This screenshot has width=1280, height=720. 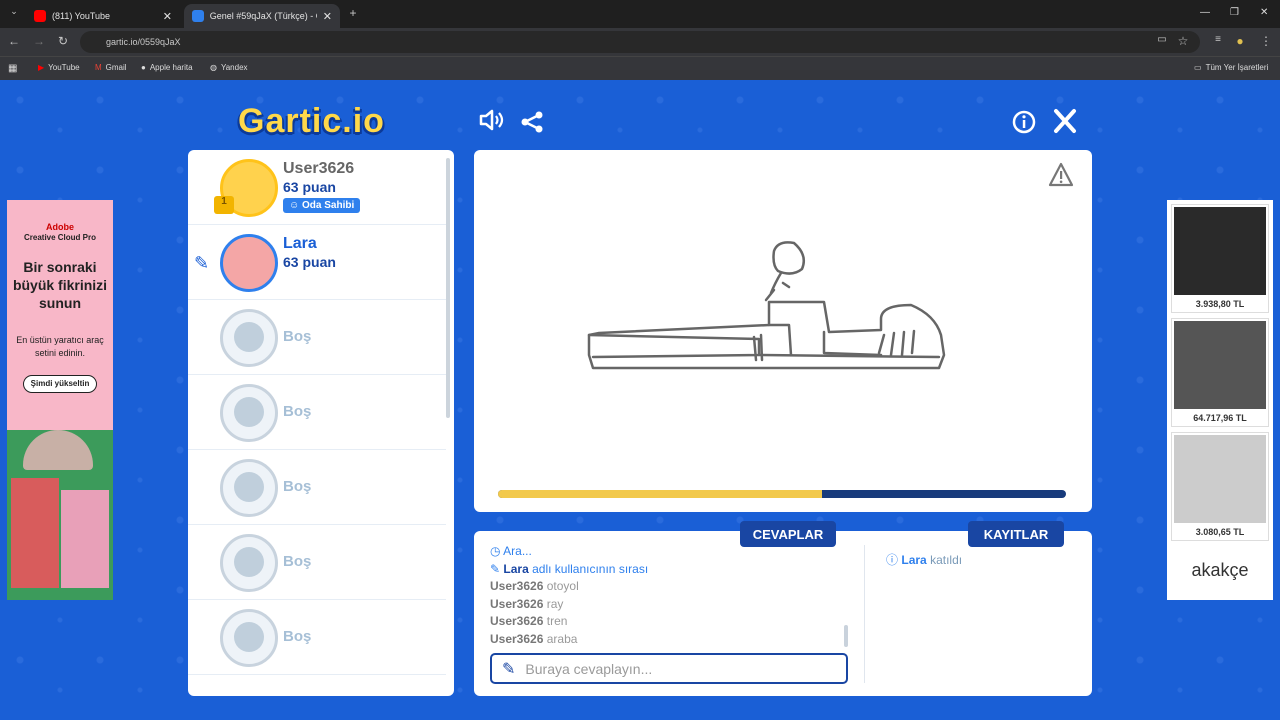 I want to click on share-icon, so click(x=532, y=125).